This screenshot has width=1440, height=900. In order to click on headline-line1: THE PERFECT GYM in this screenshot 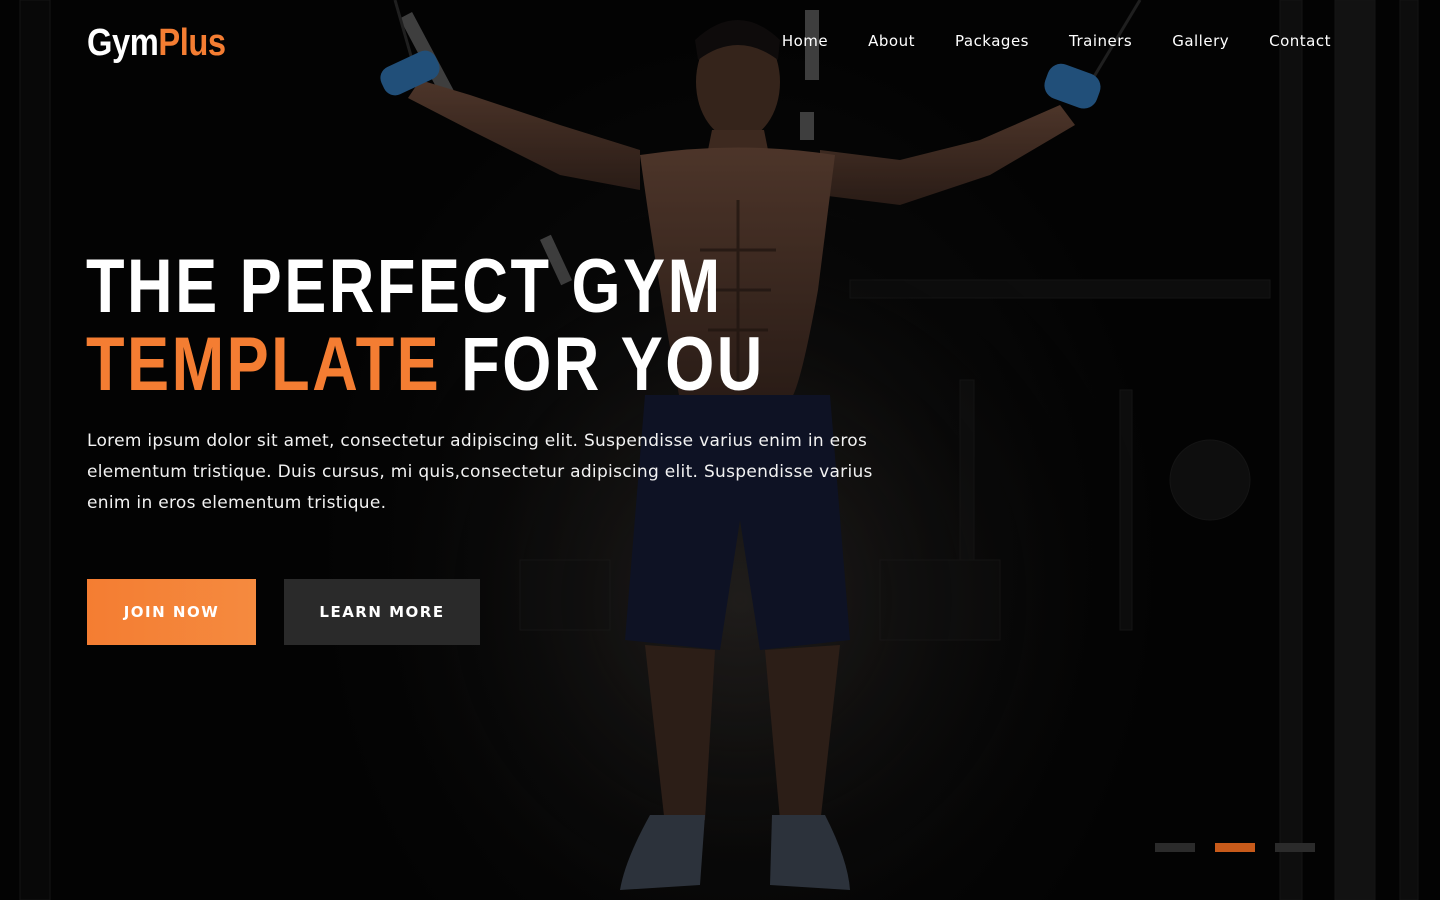, I will do `click(404, 286)`.